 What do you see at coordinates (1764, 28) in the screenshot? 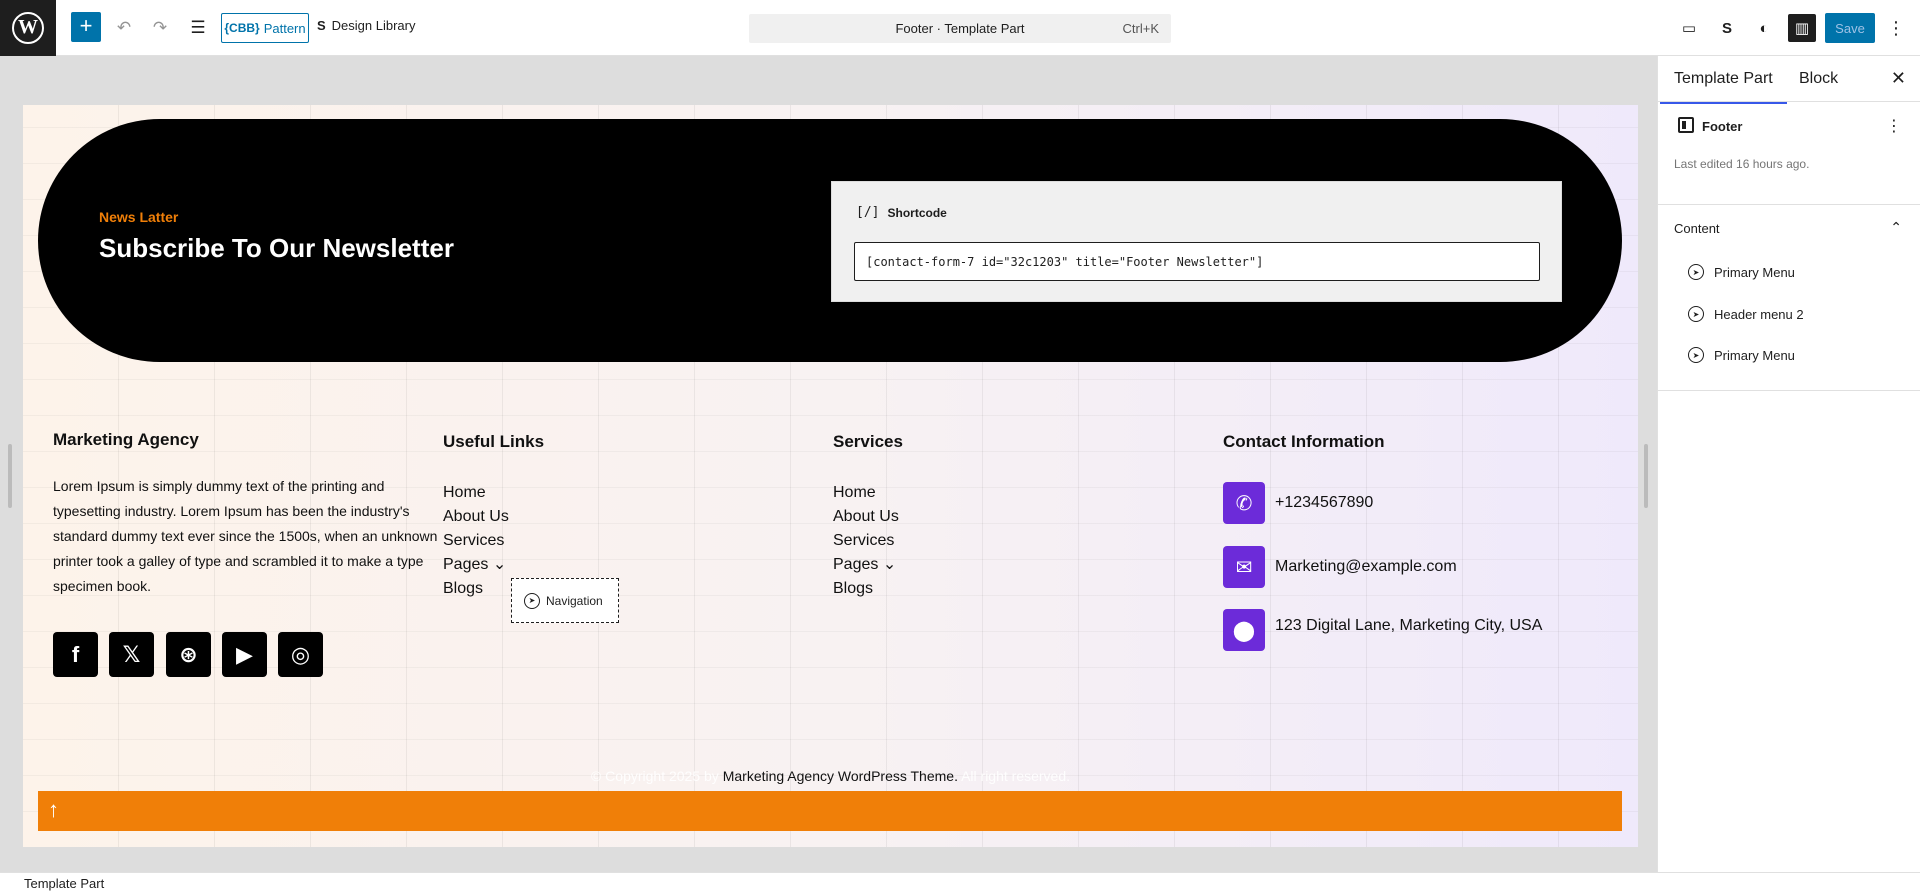
I see `styles-contrast-icon: ◐` at bounding box center [1764, 28].